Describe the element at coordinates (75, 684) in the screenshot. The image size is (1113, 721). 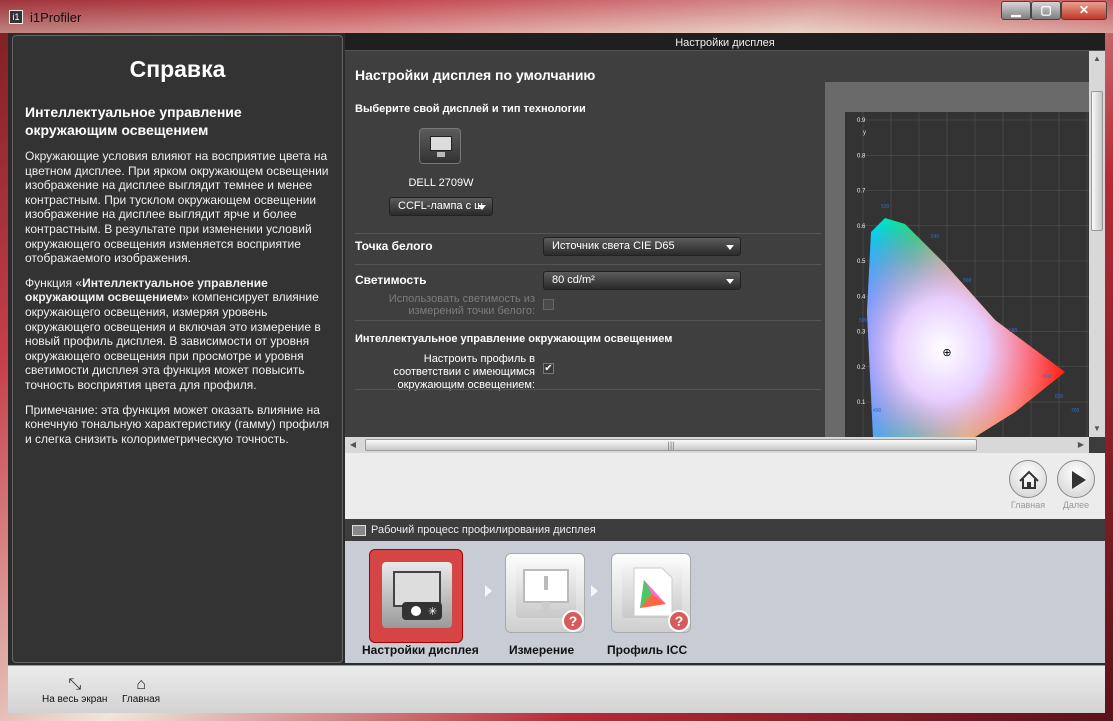
I see `expand-icon: ⤡` at that location.